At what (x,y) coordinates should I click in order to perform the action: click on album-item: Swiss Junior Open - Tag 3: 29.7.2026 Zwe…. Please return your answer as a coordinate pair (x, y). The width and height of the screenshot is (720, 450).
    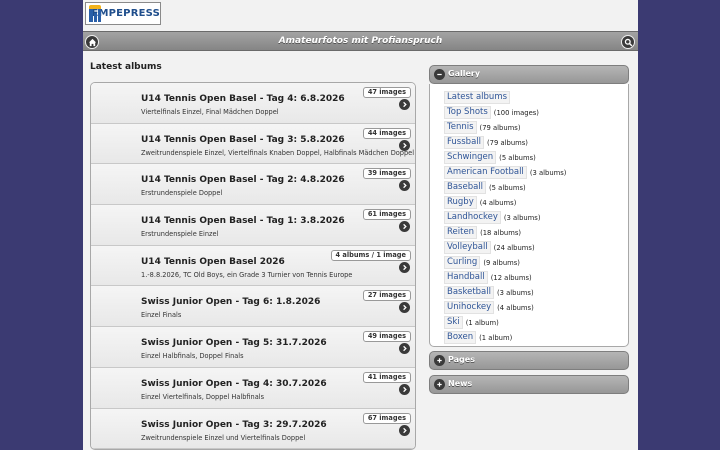
    Looking at the image, I should click on (253, 429).